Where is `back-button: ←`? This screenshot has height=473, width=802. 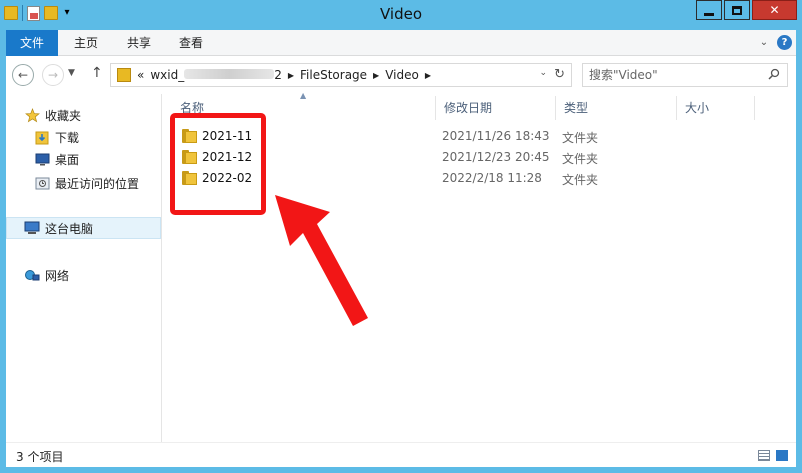
back-button: ← is located at coordinates (23, 75).